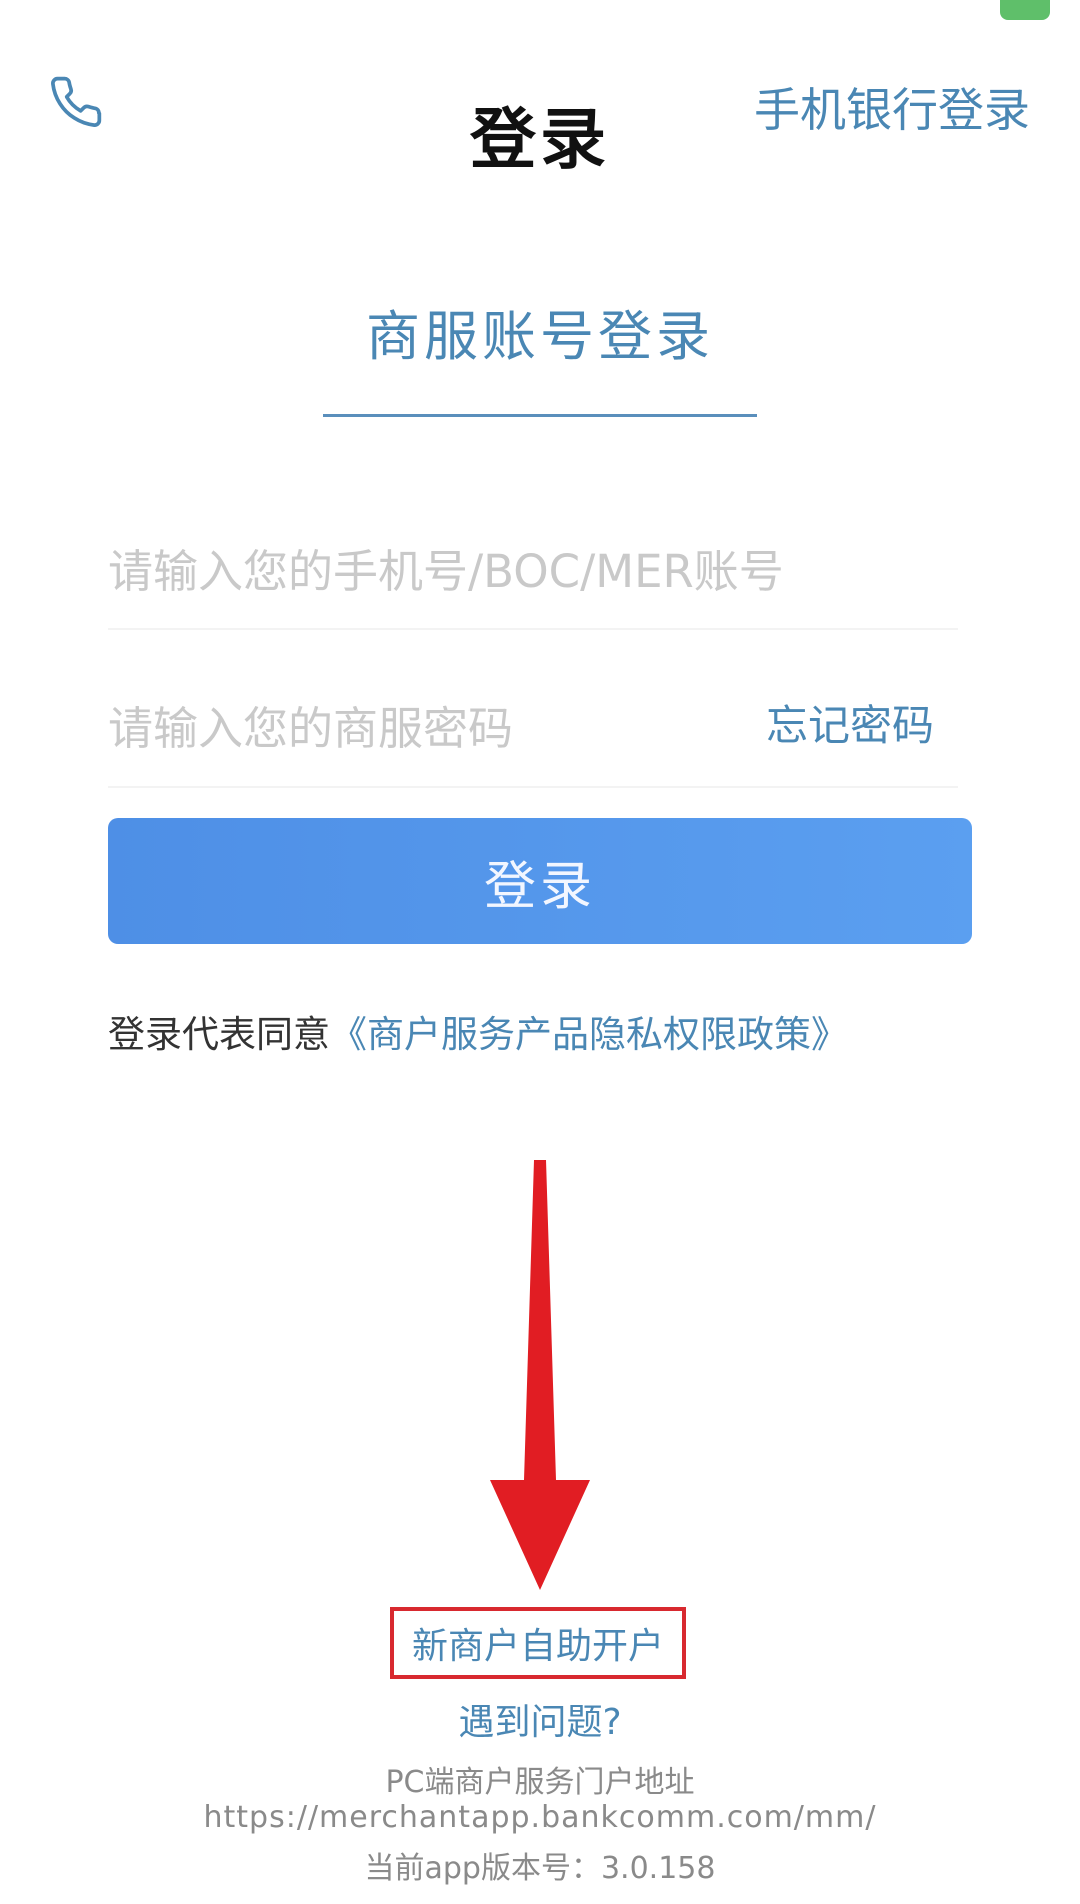 The height and width of the screenshot is (1904, 1080). What do you see at coordinates (1025, 10) in the screenshot?
I see `status-corner-badge` at bounding box center [1025, 10].